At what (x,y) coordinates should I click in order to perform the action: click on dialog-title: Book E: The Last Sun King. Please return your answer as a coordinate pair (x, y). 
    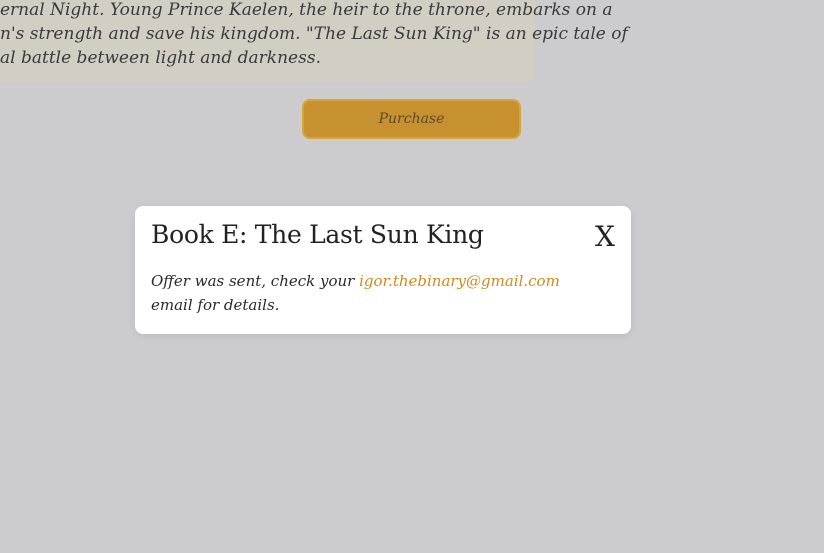
    Looking at the image, I should click on (317, 234).